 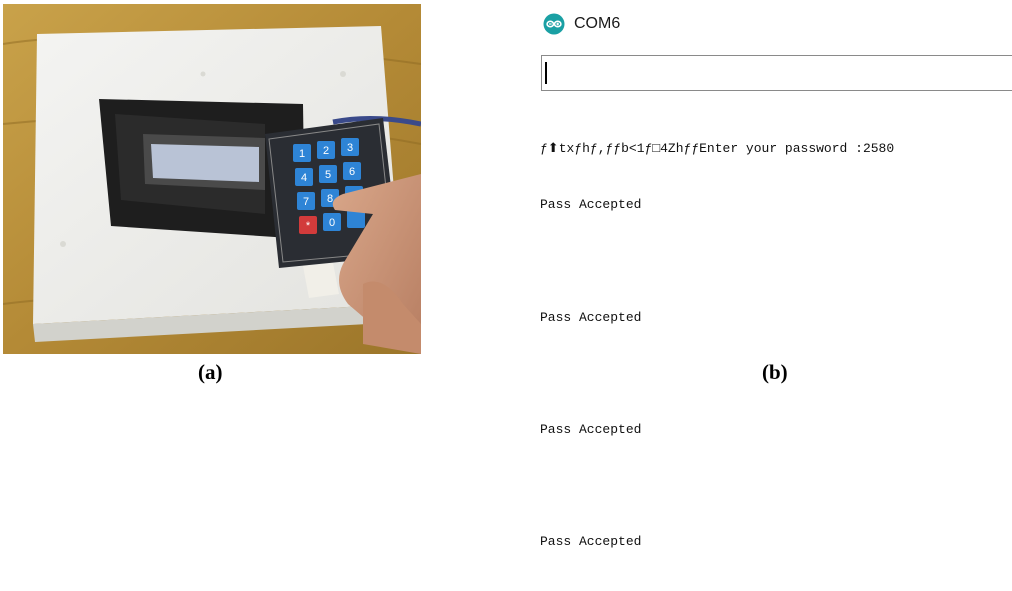 What do you see at coordinates (330, 199) in the screenshot?
I see `svg-text: 8` at bounding box center [330, 199].